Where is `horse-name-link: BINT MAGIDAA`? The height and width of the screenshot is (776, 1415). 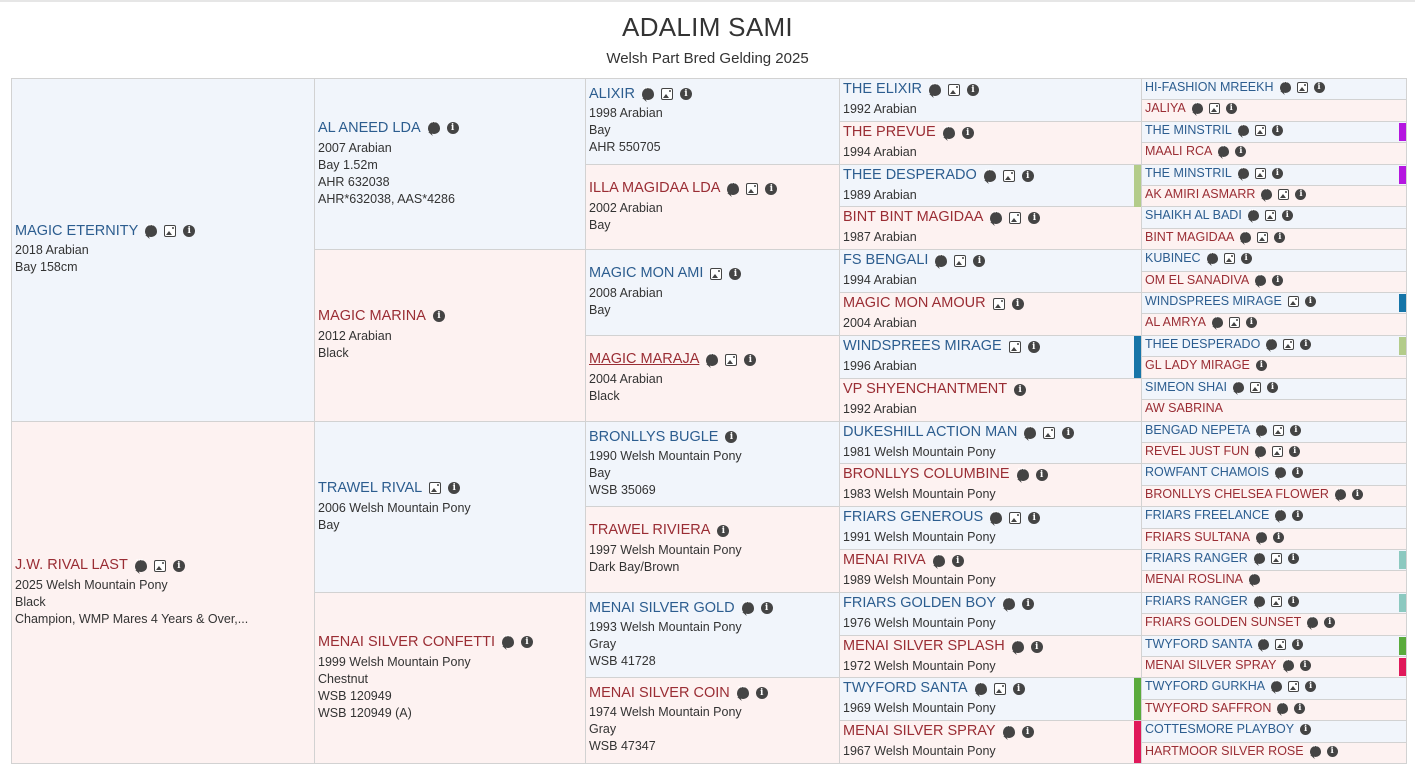
horse-name-link: BINT MAGIDAA is located at coordinates (1189, 237).